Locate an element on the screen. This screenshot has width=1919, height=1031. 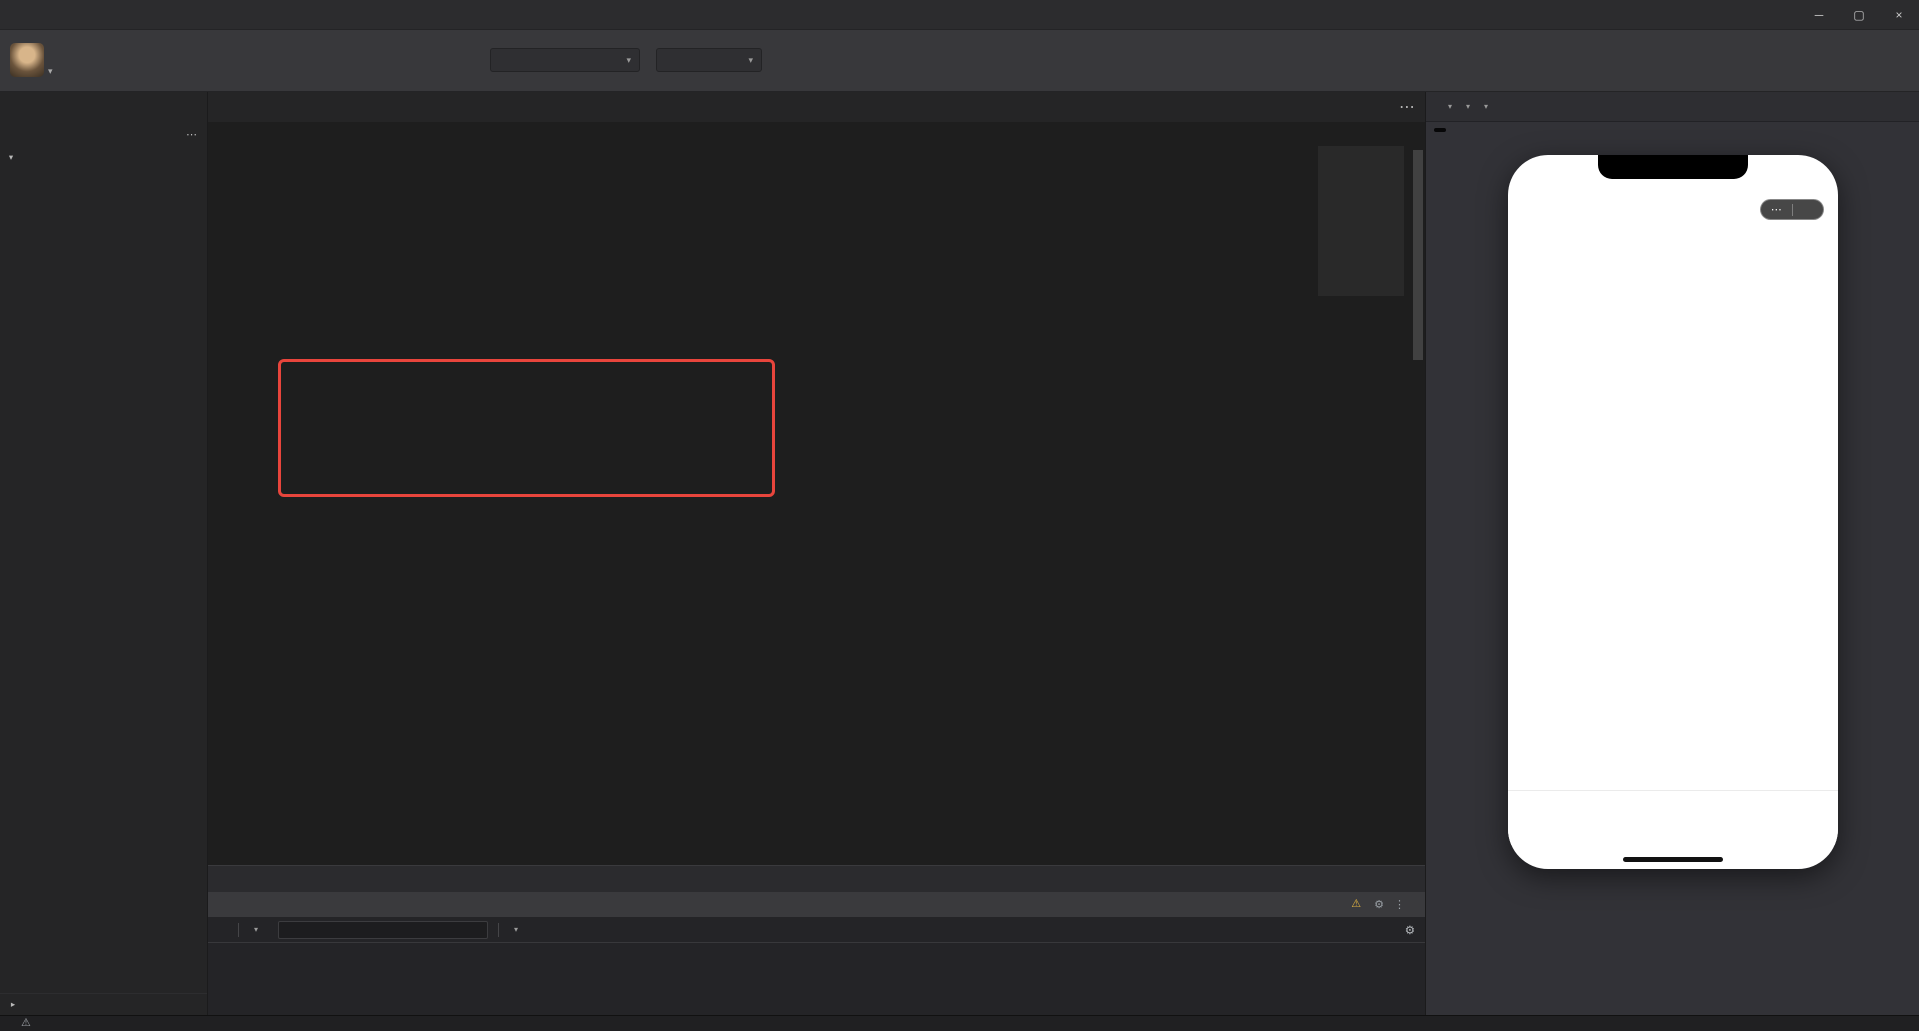
window-controls: ─ ▢ × is located at coordinates (1859, 15).